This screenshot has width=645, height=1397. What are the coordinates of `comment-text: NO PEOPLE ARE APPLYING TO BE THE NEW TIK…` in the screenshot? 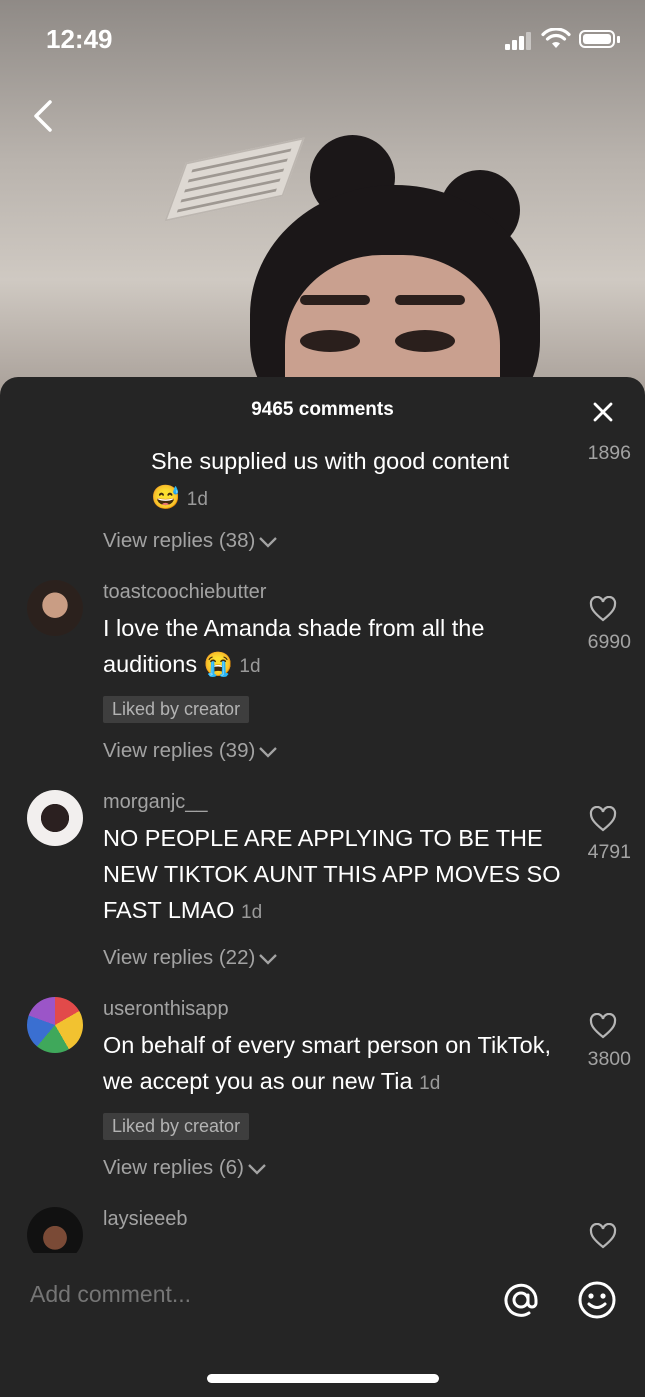 It's located at (332, 874).